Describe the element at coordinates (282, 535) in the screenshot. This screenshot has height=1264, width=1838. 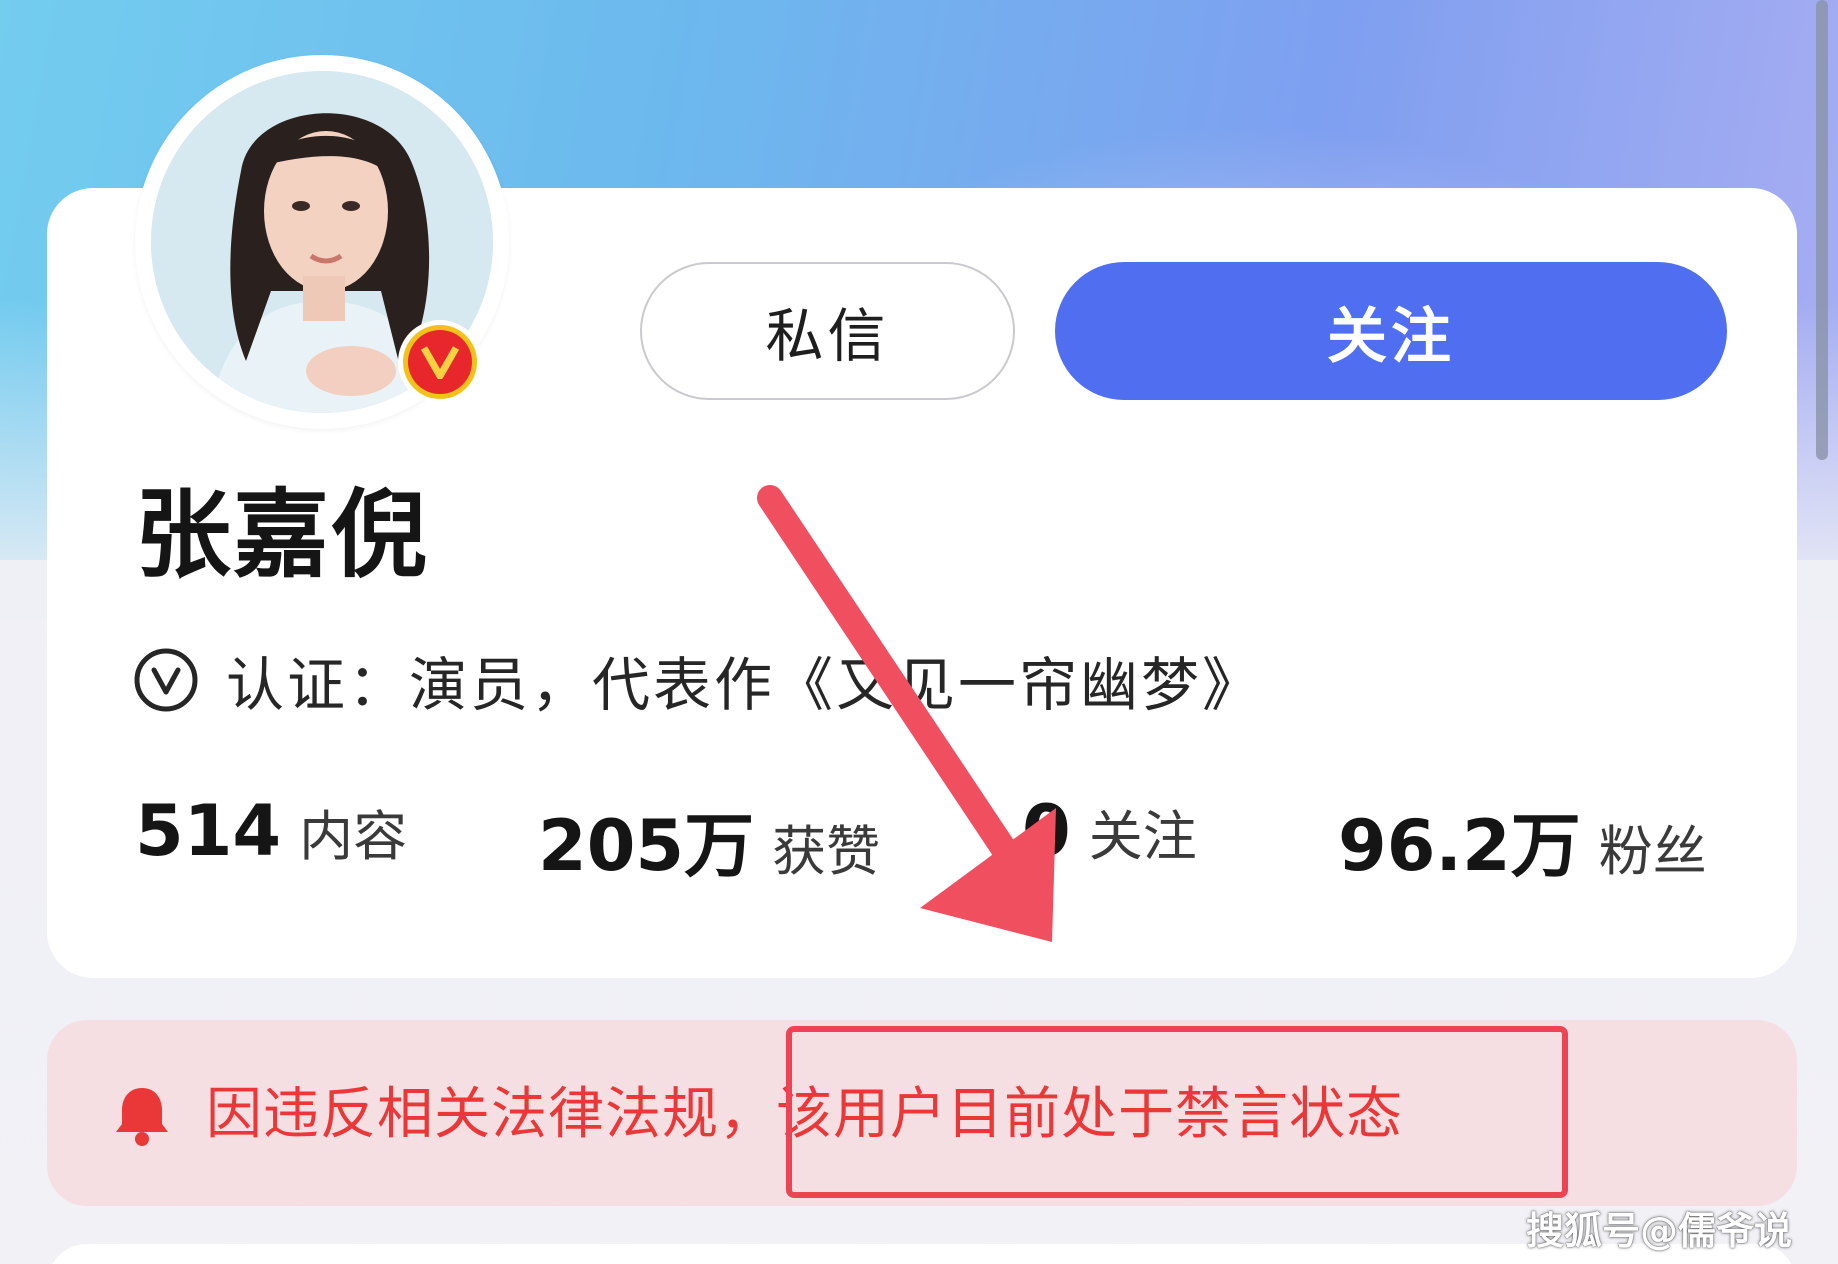
I see `profile-name: 张嘉倪` at that location.